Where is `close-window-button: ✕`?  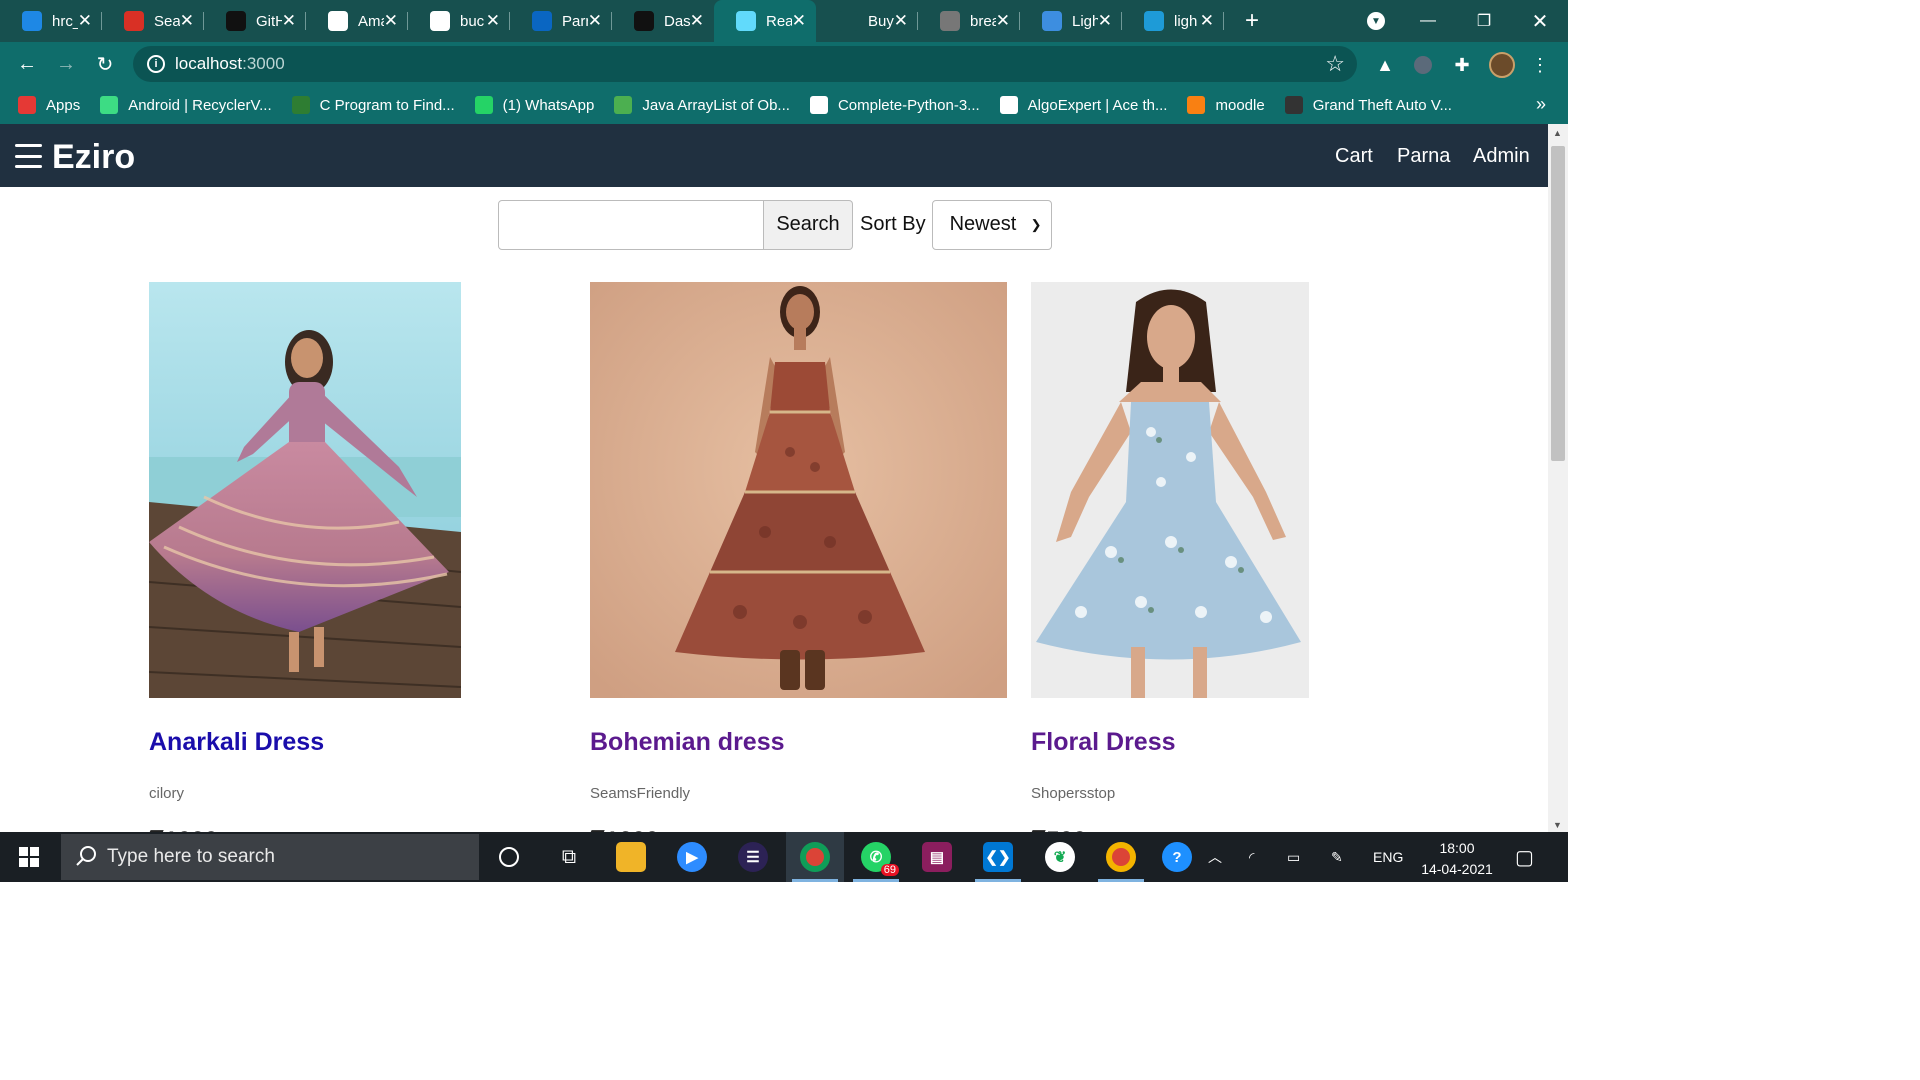 close-window-button: ✕ is located at coordinates (1540, 21).